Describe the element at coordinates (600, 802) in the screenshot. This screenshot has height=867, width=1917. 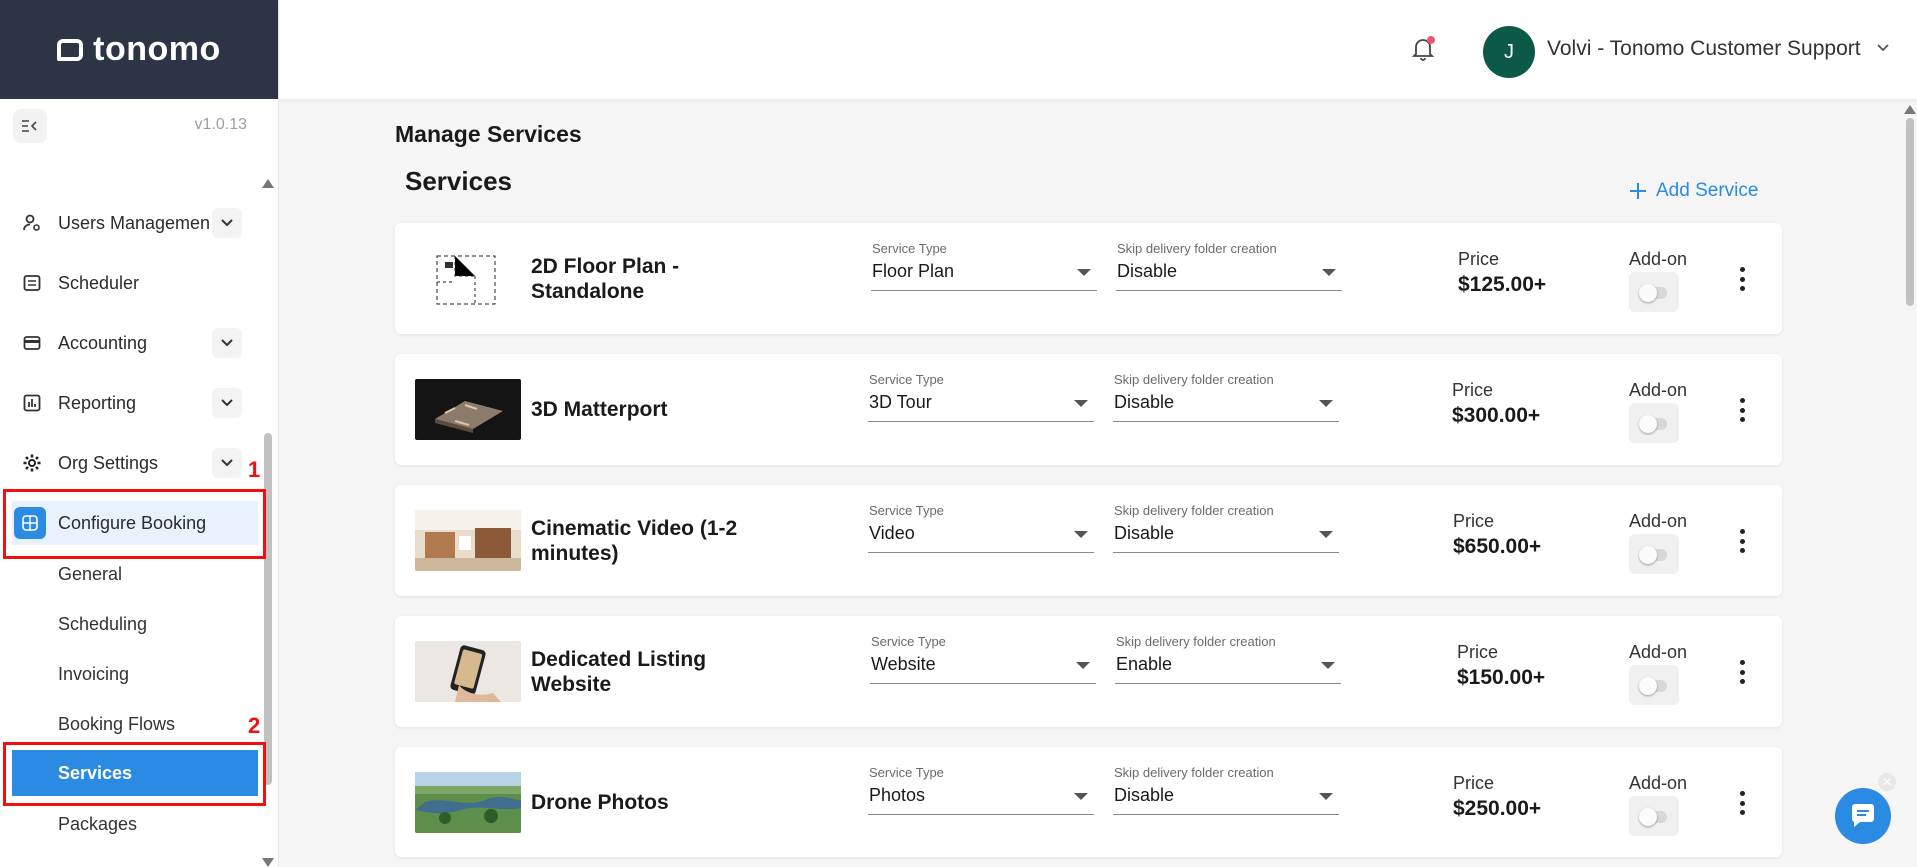
I see `service-name: Drone Photos` at that location.